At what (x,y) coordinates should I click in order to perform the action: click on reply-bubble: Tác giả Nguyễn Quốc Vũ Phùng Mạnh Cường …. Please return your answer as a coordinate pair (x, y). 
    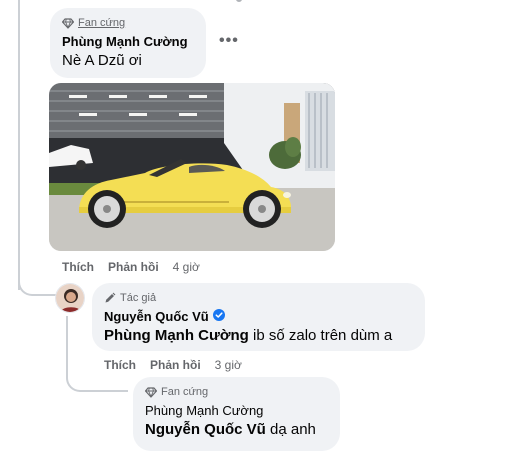
    Looking at the image, I should click on (258, 317).